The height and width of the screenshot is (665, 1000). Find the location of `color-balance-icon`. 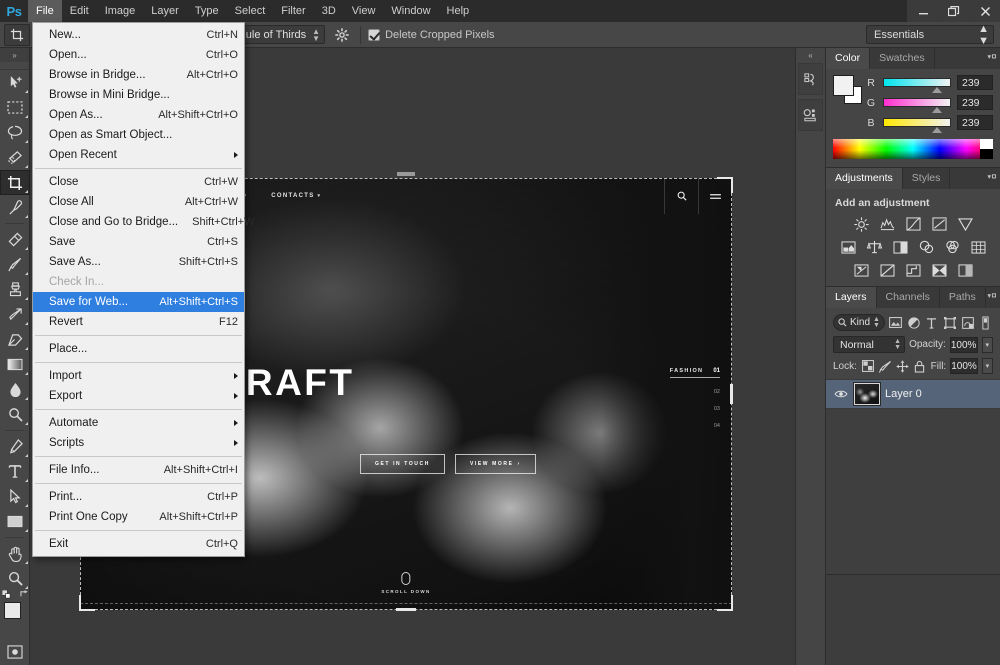

color-balance-icon is located at coordinates (874, 247).